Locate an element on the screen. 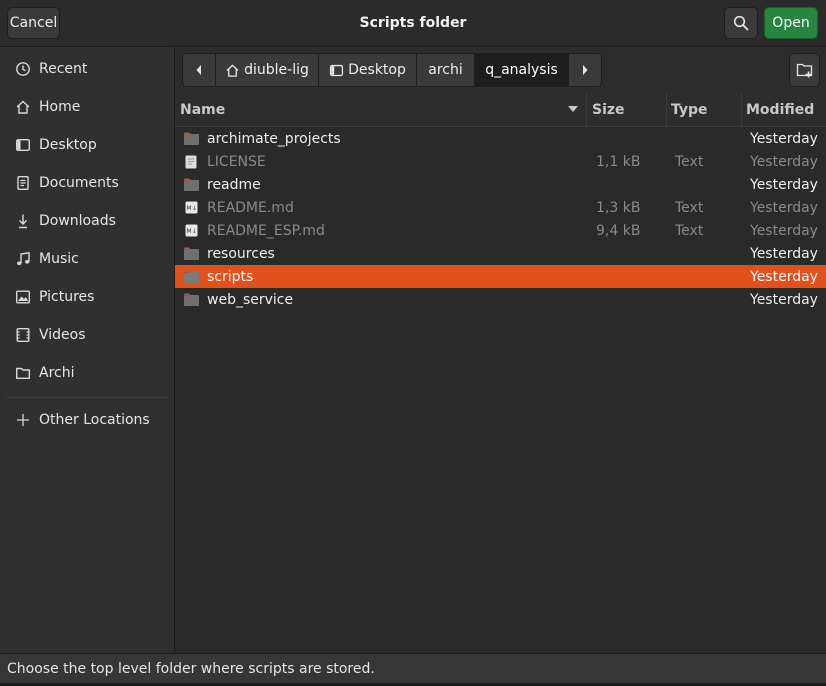  file-row: M↓ README.md 1,3 kB Text Yesterday is located at coordinates (500, 207).